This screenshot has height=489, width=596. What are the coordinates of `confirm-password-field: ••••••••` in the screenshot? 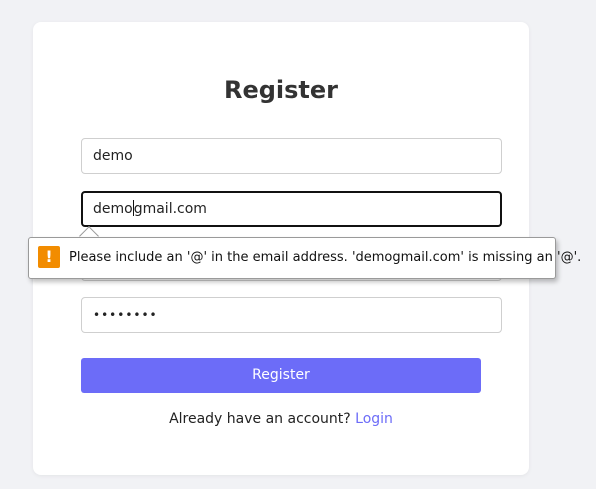 It's located at (291, 315).